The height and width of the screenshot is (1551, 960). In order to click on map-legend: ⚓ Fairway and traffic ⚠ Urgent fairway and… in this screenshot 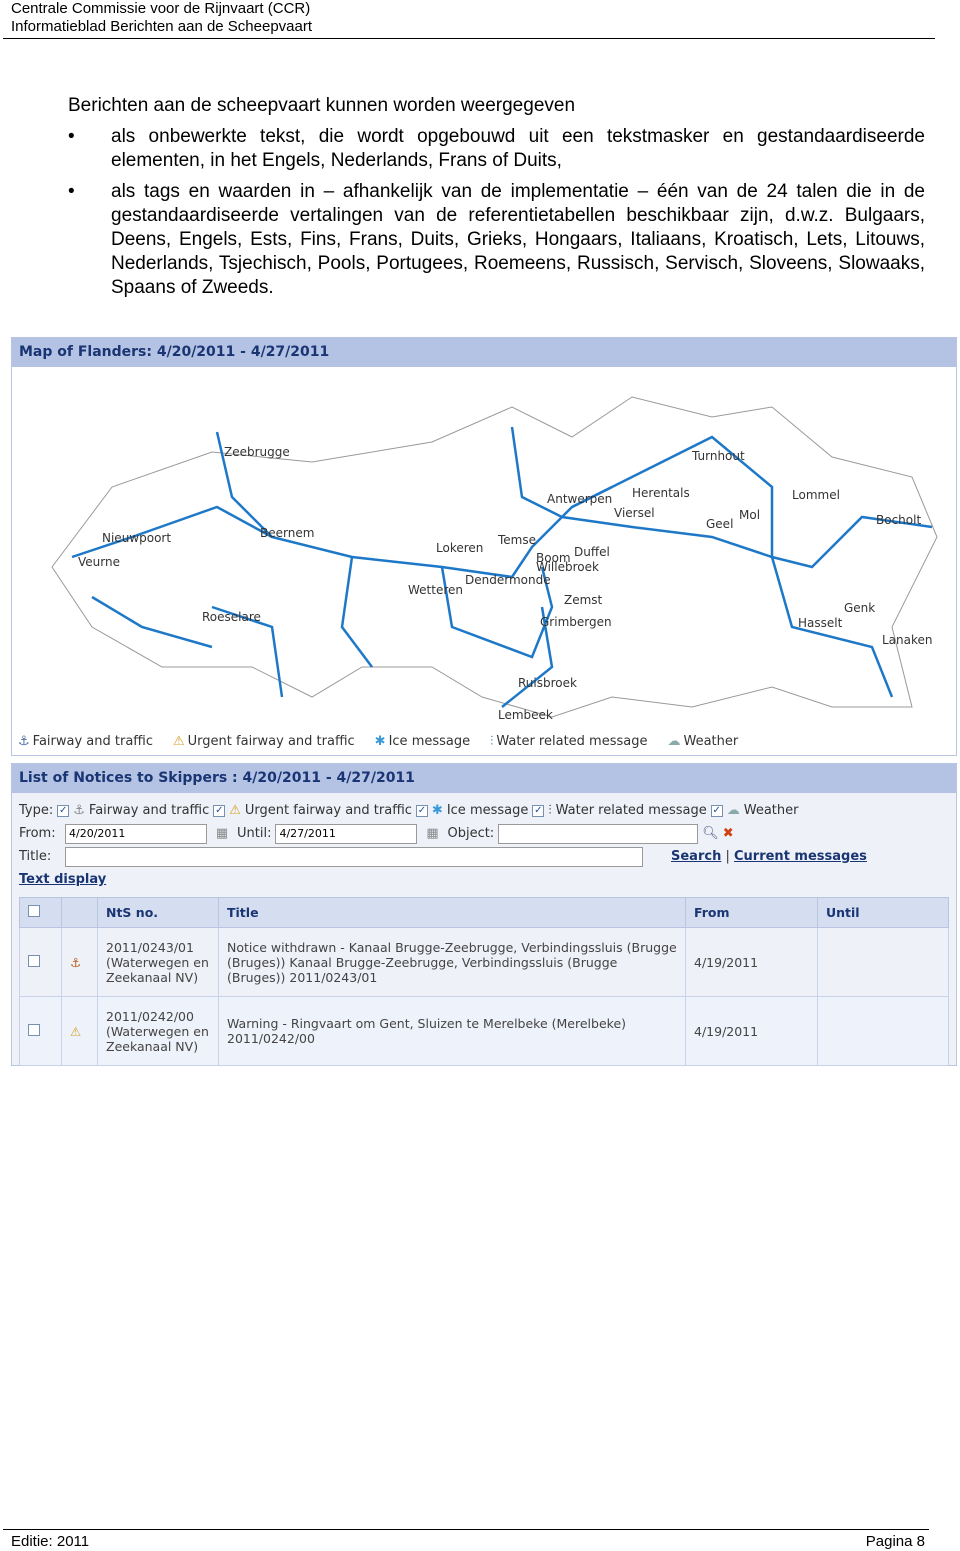, I will do `click(484, 741)`.